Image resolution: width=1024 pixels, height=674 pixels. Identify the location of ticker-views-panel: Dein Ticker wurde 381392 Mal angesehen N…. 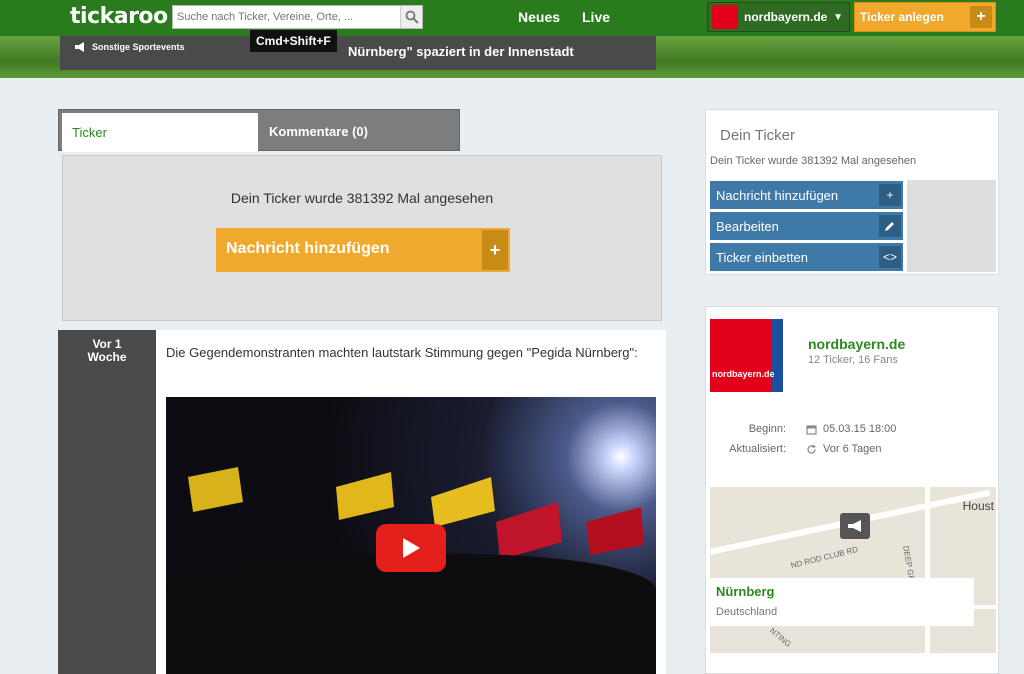
(362, 238).